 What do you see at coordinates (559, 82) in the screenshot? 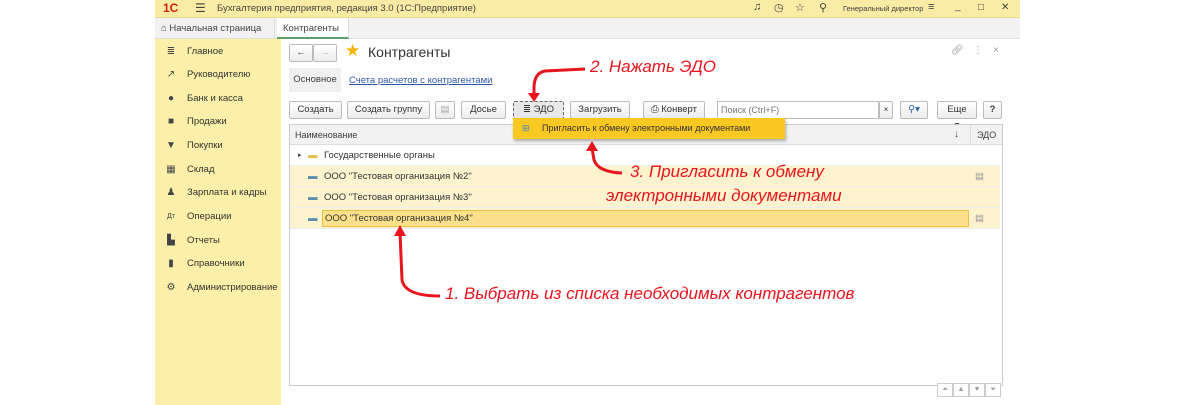
I see `arrow-step2` at bounding box center [559, 82].